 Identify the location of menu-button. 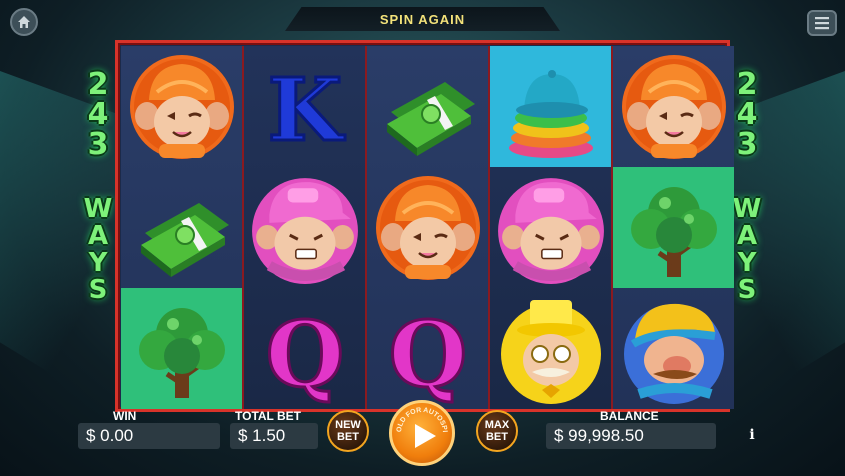
(822, 23).